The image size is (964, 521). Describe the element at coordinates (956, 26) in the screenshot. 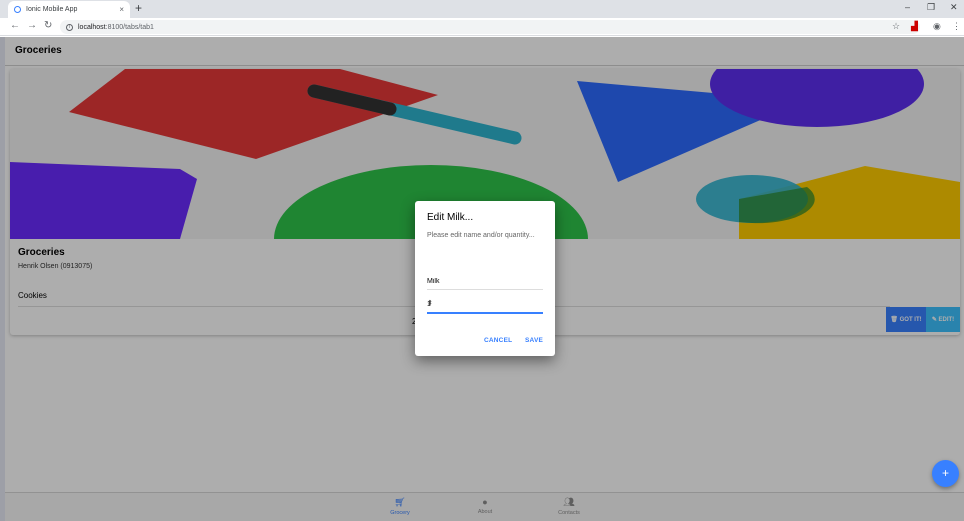

I see `menu-icon: ⋮` at that location.